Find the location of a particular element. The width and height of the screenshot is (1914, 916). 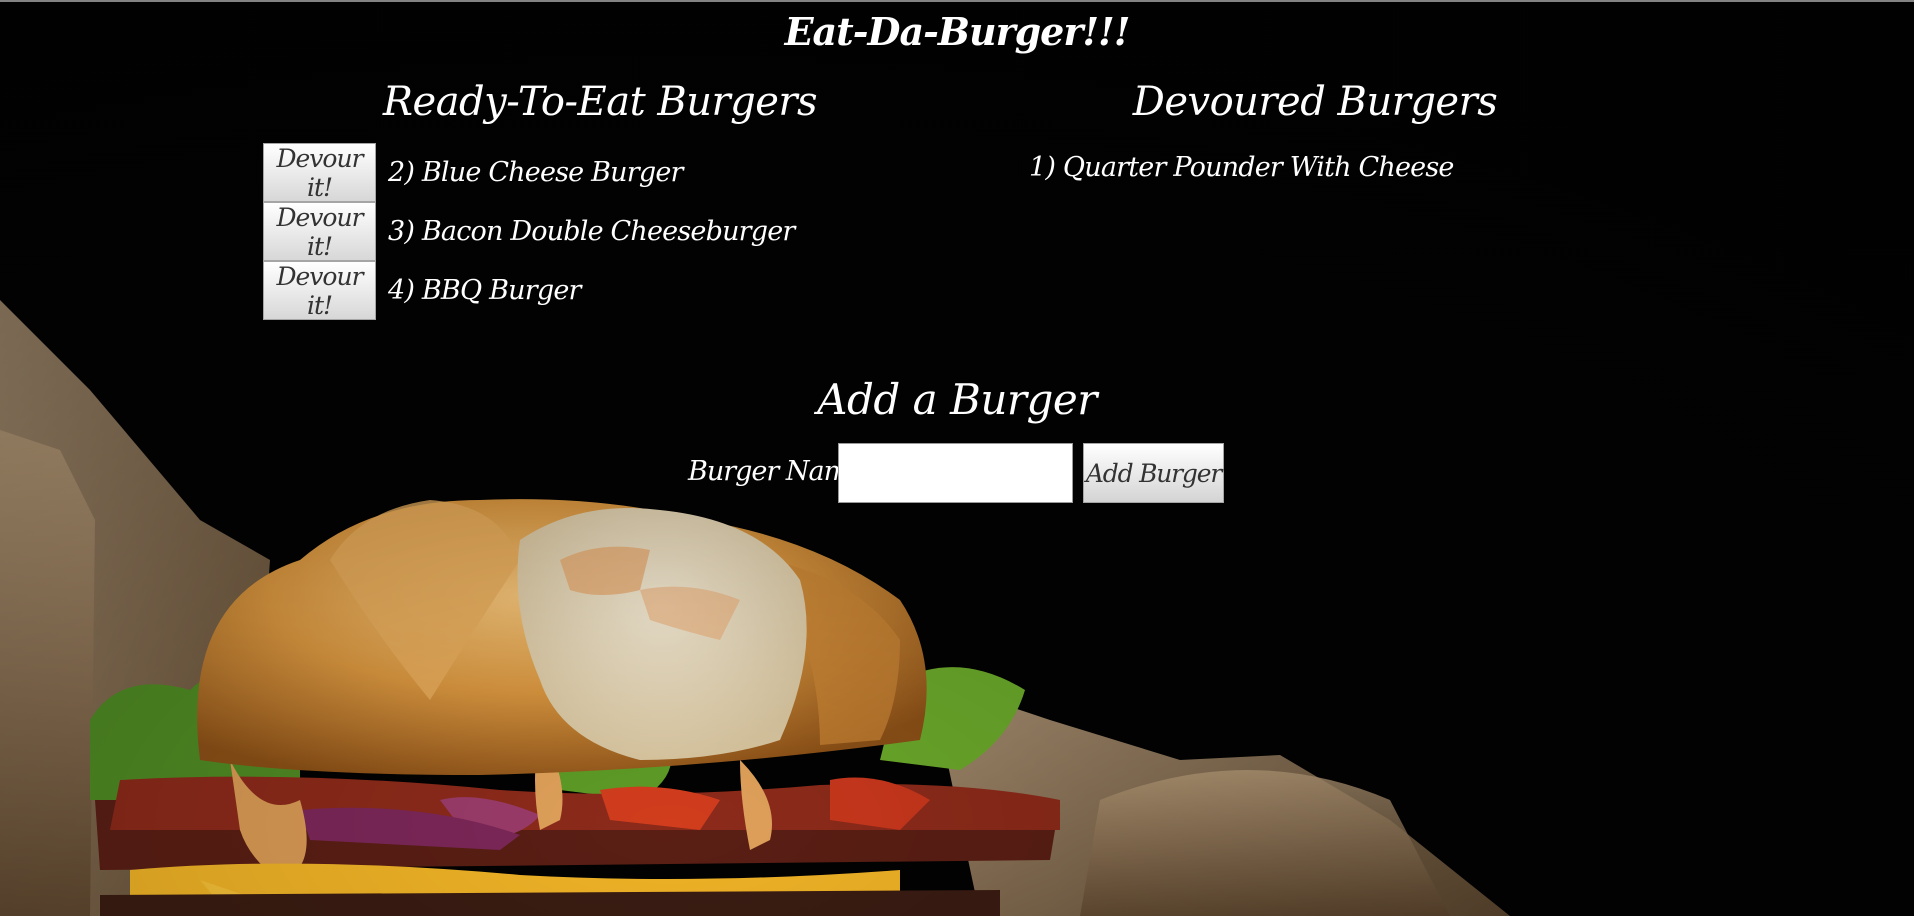

ready-burgers-heading: Ready-To-Eat Burgers is located at coordinates (600, 102).